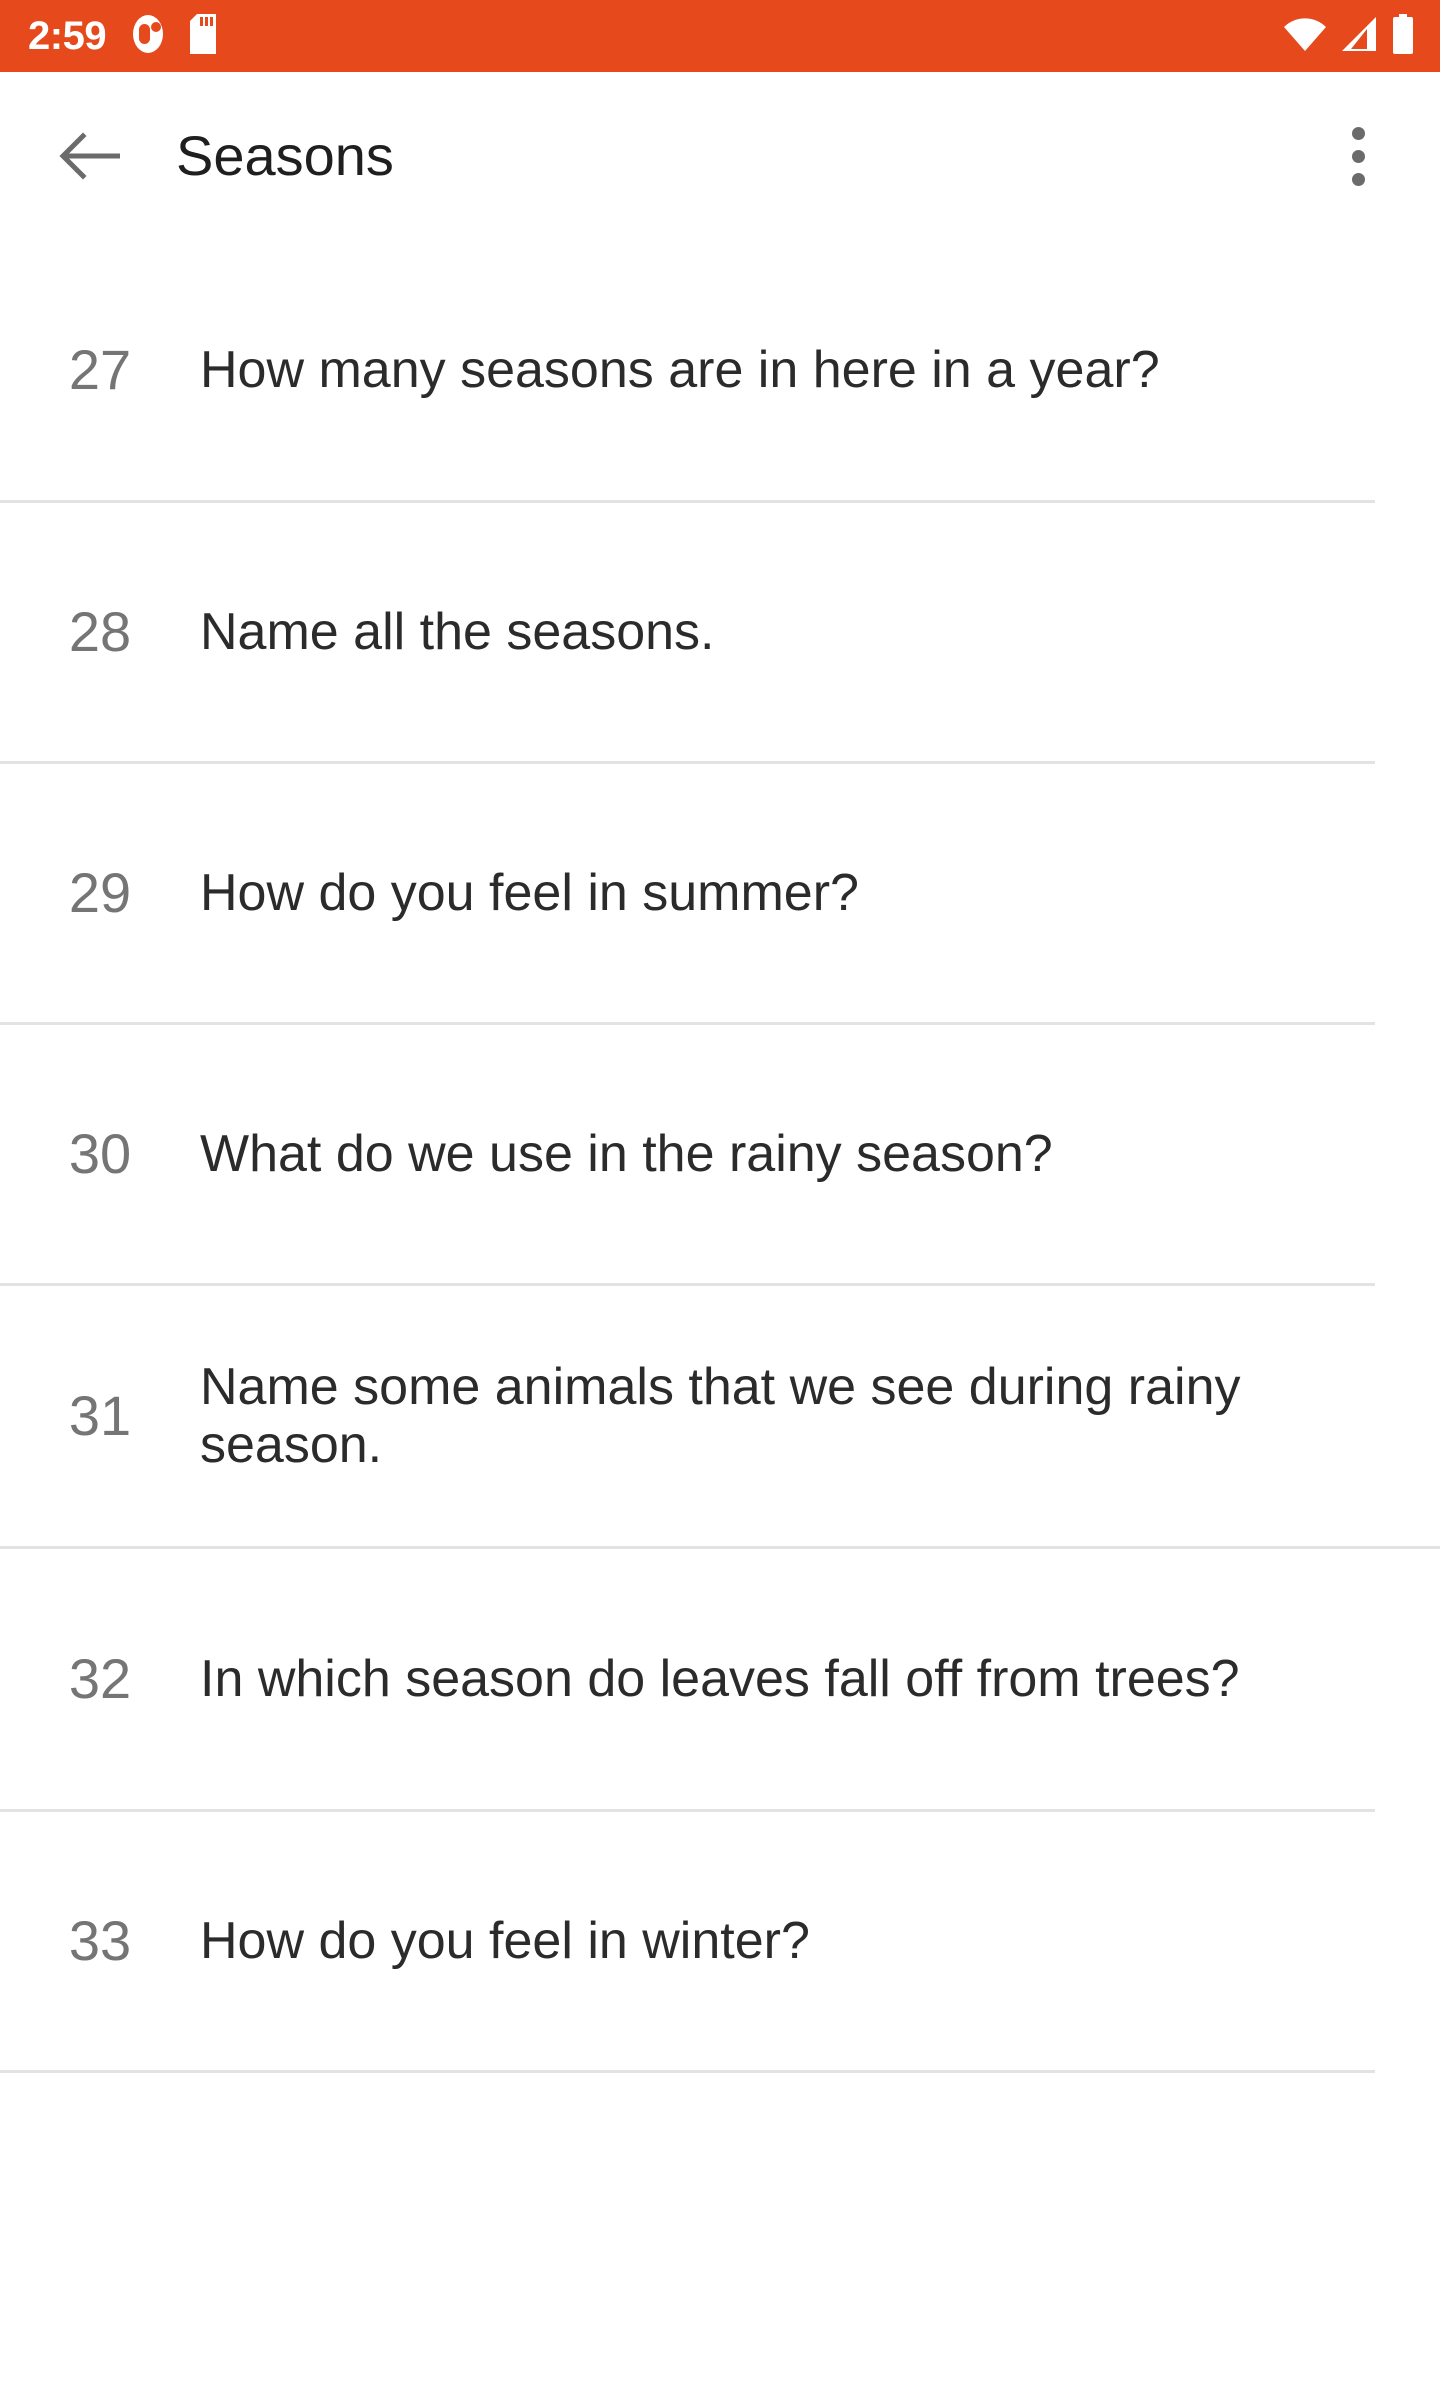 The width and height of the screenshot is (1440, 2387). I want to click on cellular-signal-icon, so click(1359, 36).